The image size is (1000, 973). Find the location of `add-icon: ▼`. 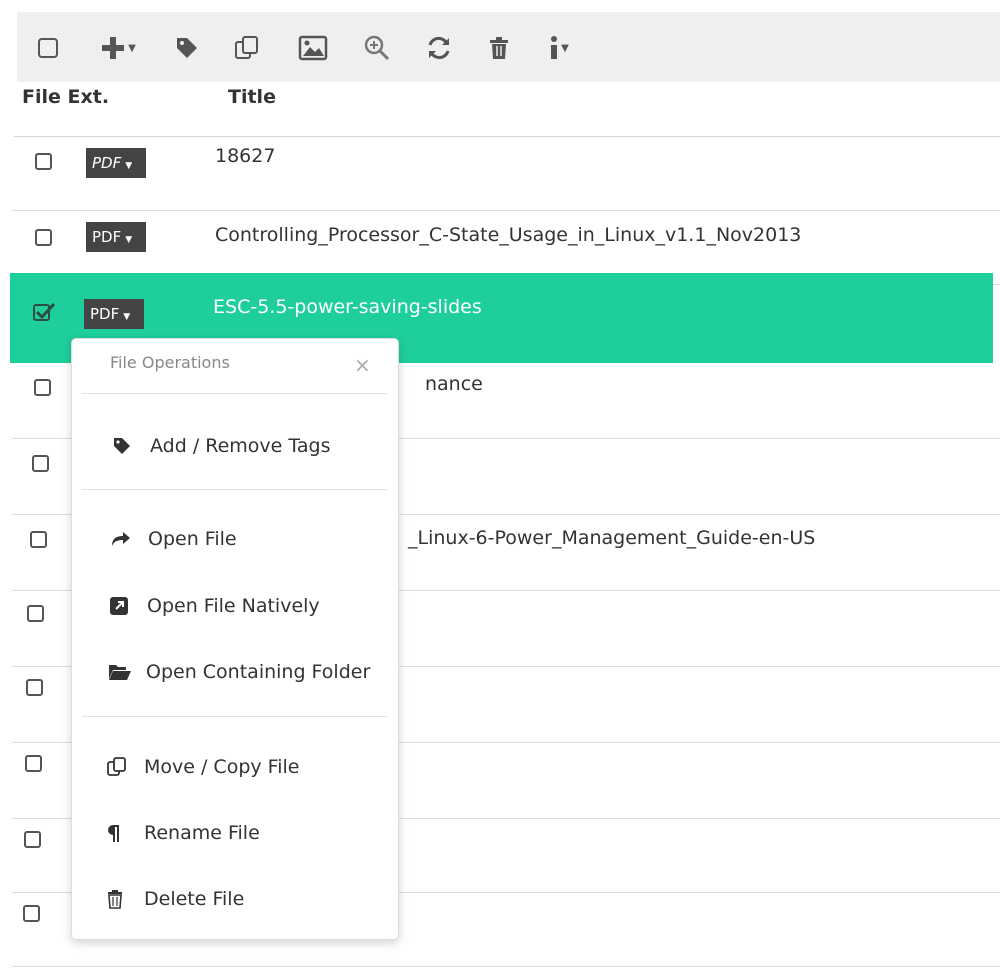

add-icon: ▼ is located at coordinates (118, 48).